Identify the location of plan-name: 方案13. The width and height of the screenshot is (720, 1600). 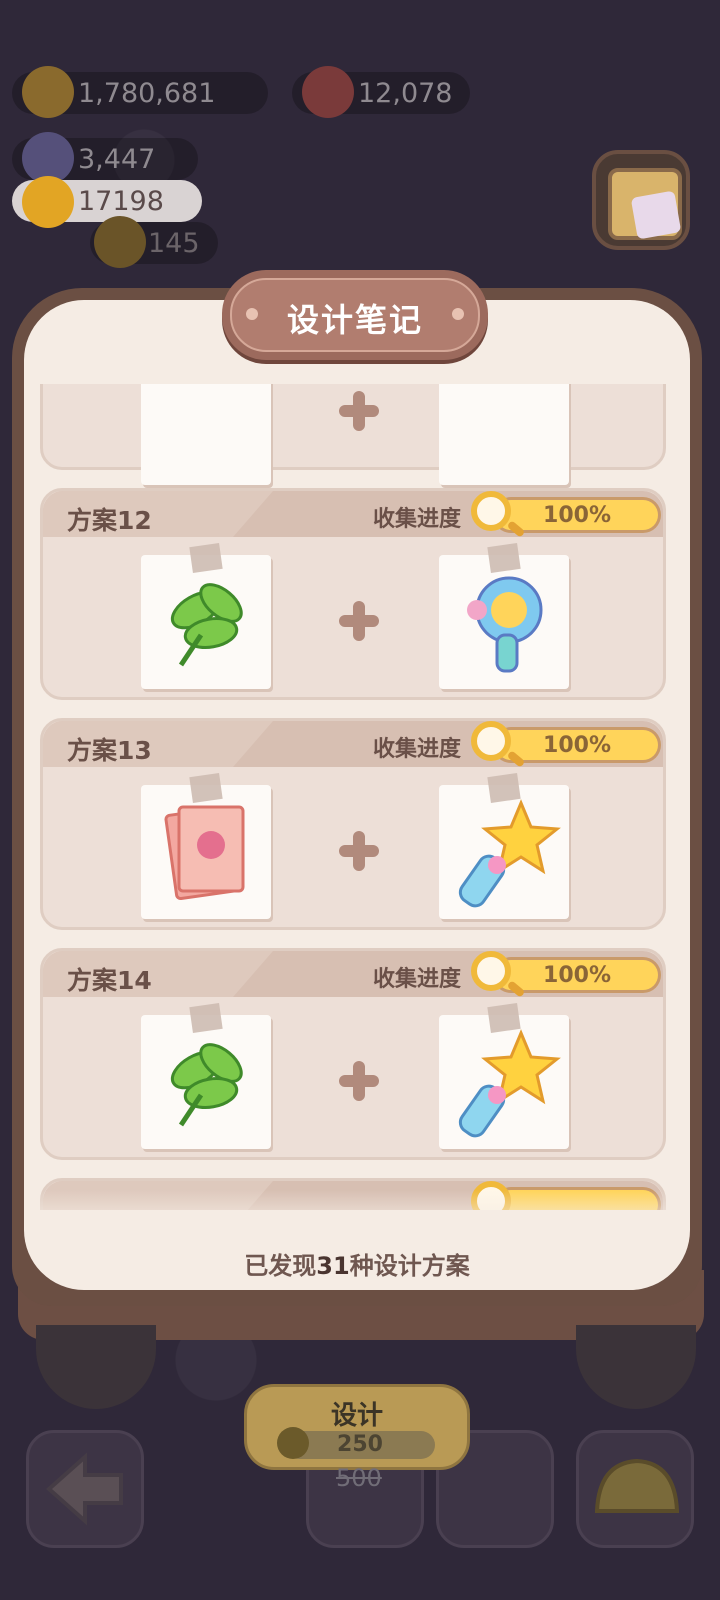
(109, 750).